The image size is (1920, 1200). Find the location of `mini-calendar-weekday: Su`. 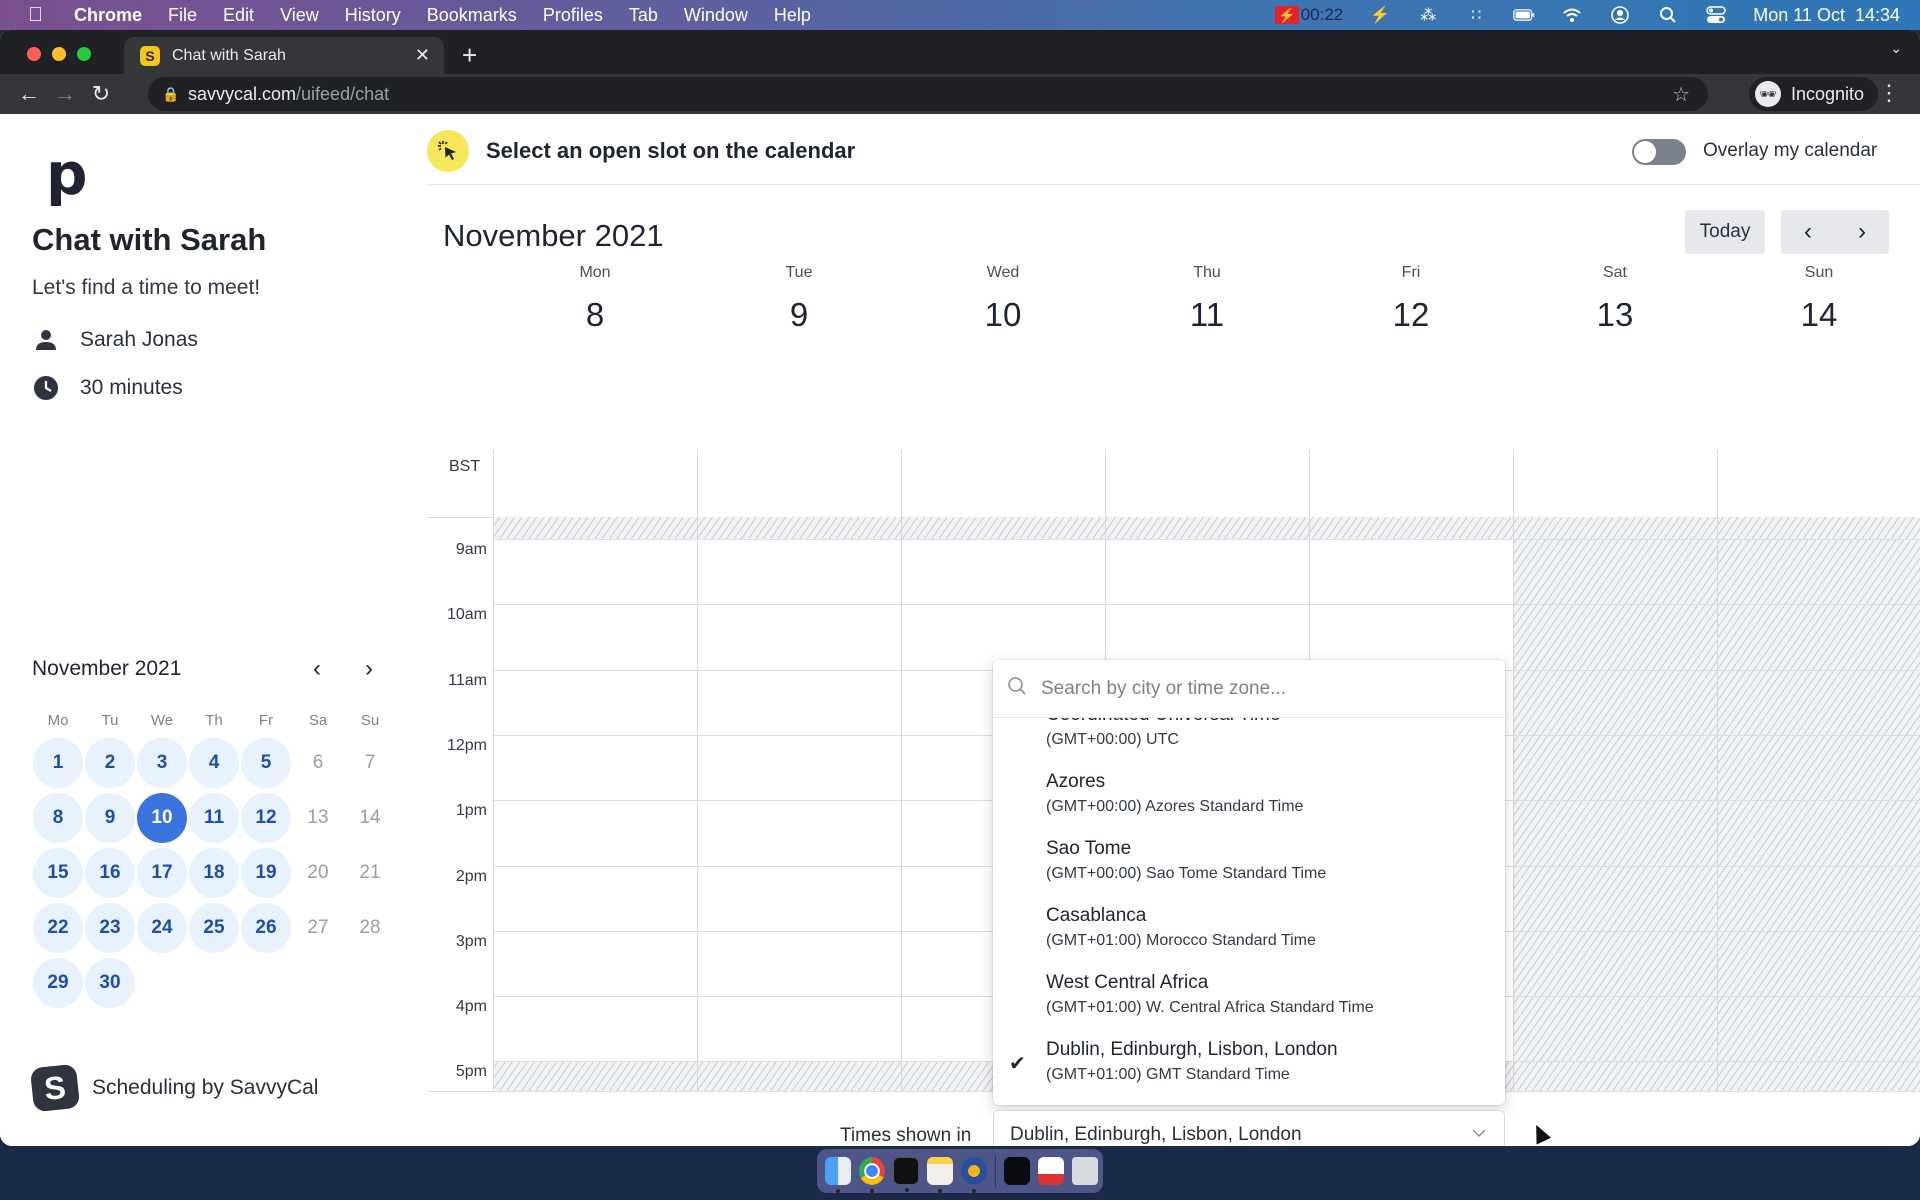

mini-calendar-weekday: Su is located at coordinates (370, 720).